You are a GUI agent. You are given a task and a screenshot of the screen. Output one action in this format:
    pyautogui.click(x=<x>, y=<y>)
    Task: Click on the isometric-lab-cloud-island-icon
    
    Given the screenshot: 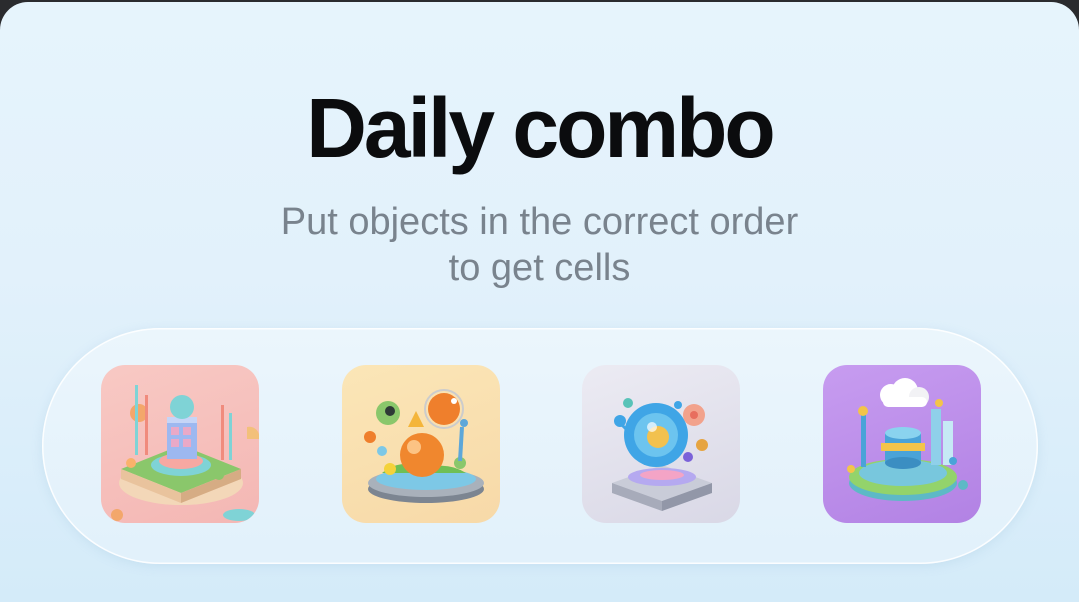 What is the action you would take?
    pyautogui.click(x=907, y=439)
    